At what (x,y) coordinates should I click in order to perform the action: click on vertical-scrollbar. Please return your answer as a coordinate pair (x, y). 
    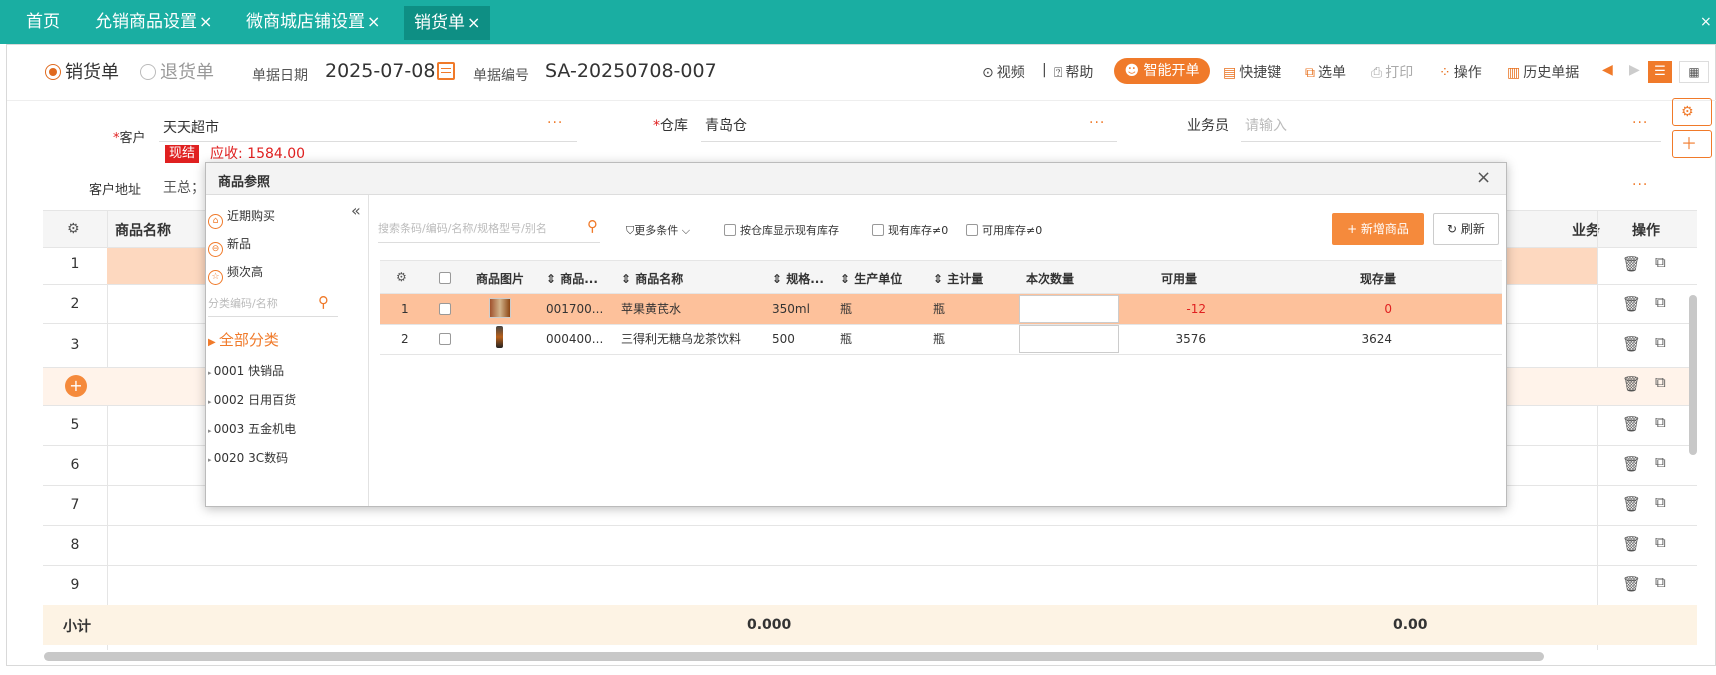
    Looking at the image, I should click on (1693, 375).